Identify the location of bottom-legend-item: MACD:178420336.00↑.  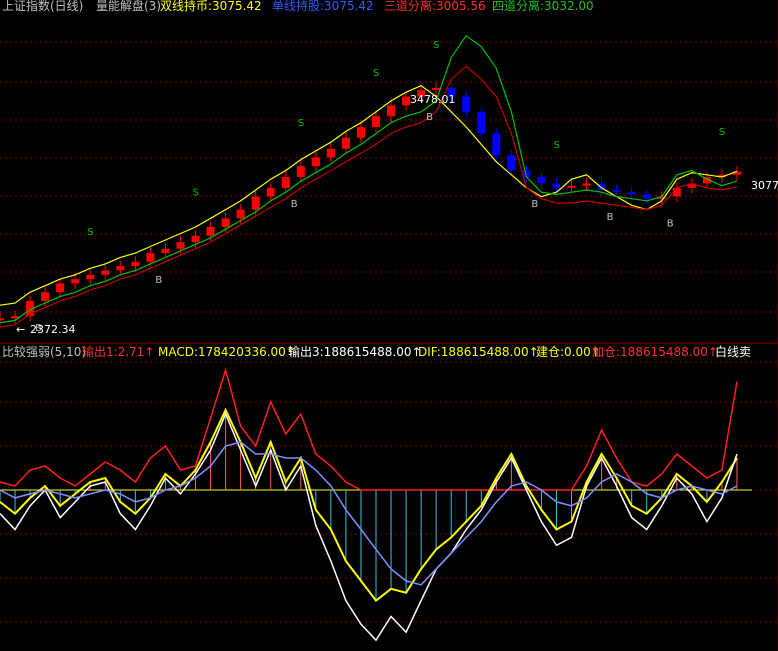
(227, 352).